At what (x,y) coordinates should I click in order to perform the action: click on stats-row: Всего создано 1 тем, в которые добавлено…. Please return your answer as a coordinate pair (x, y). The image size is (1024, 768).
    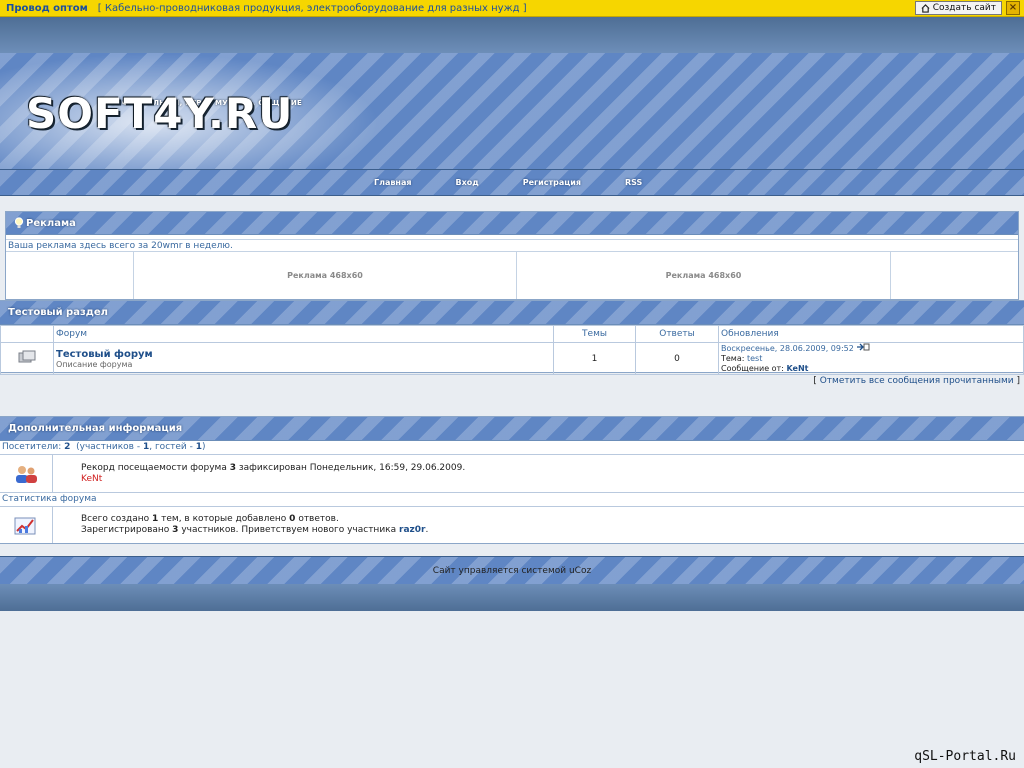
    Looking at the image, I should click on (512, 525).